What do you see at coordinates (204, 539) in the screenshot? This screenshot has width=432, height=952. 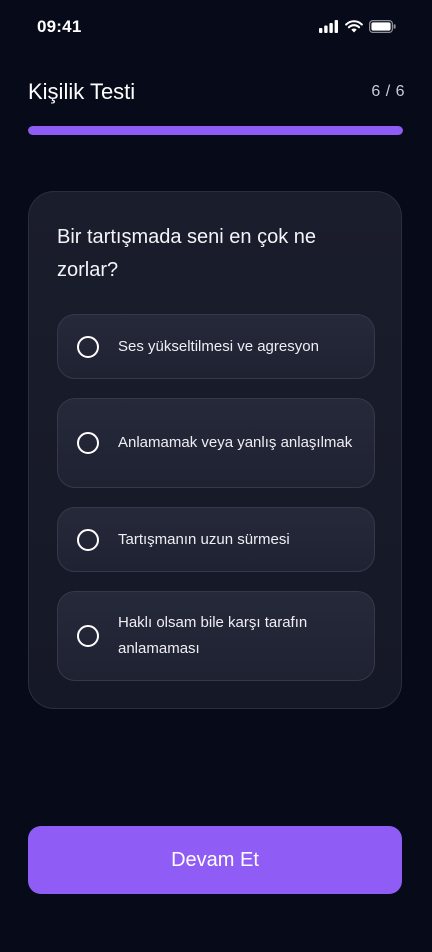 I see `option-label: Tartışmanın uzun sürmesi` at bounding box center [204, 539].